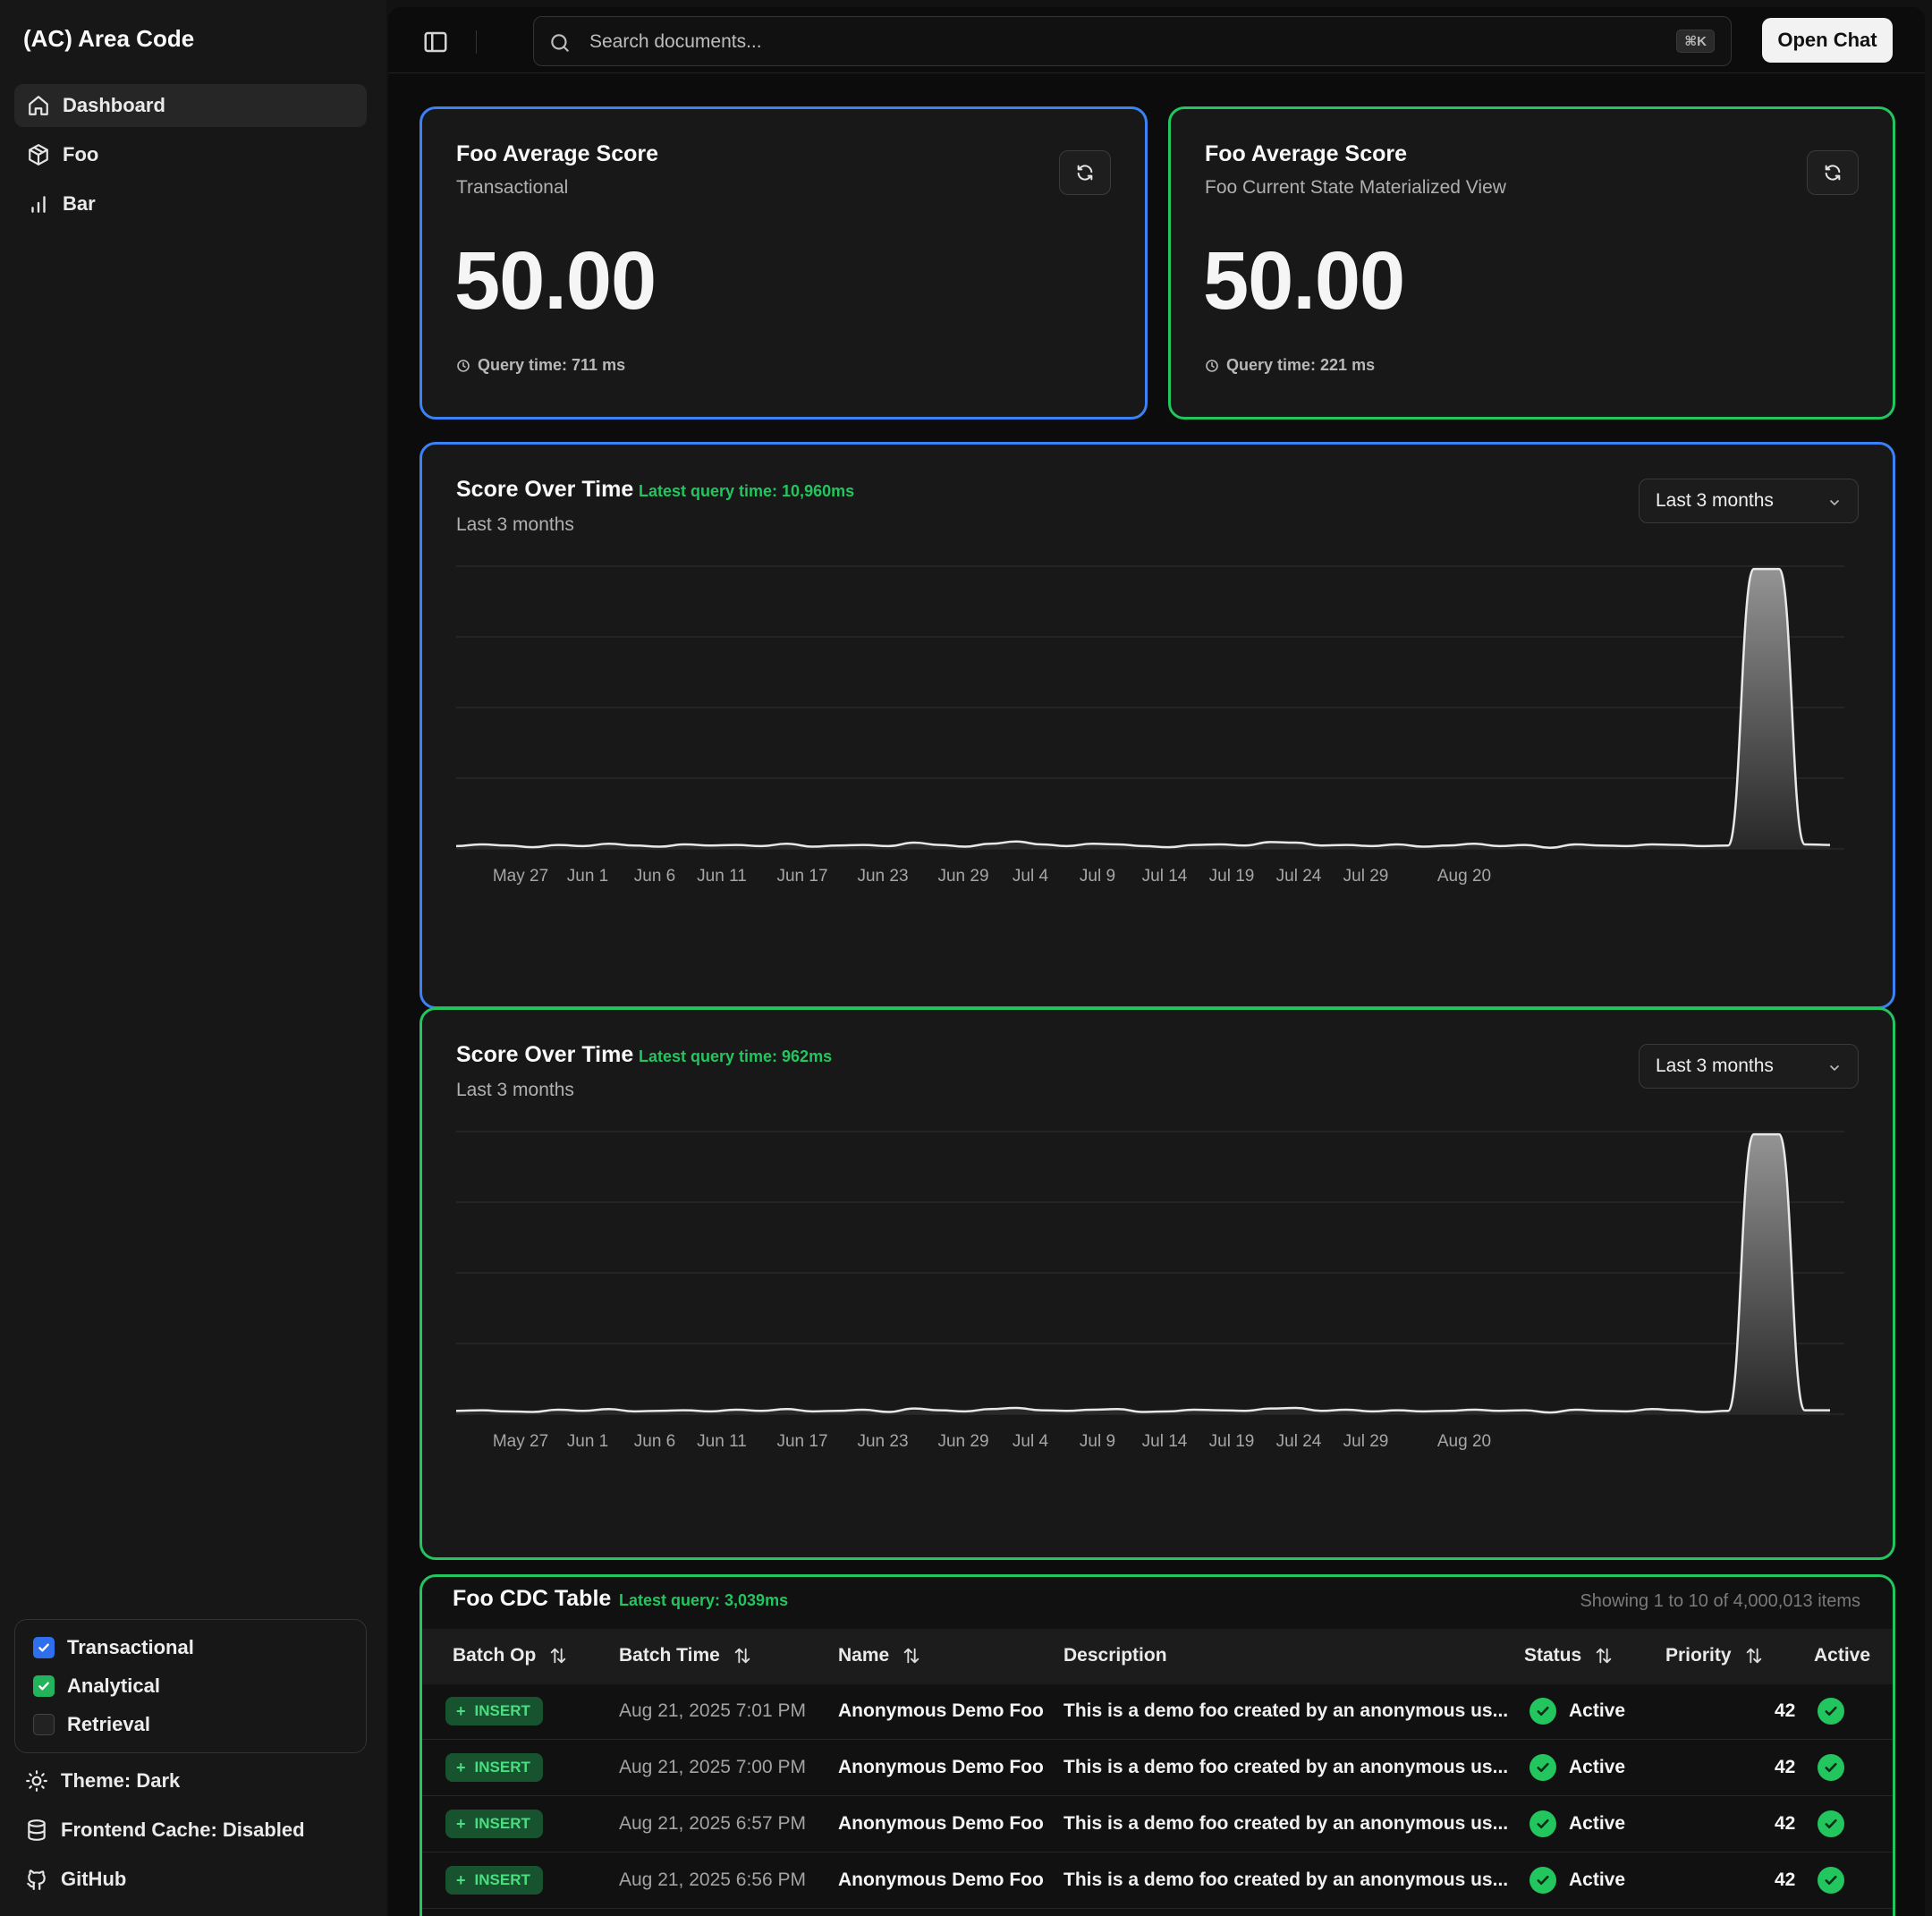  I want to click on clock-icon, so click(463, 365).